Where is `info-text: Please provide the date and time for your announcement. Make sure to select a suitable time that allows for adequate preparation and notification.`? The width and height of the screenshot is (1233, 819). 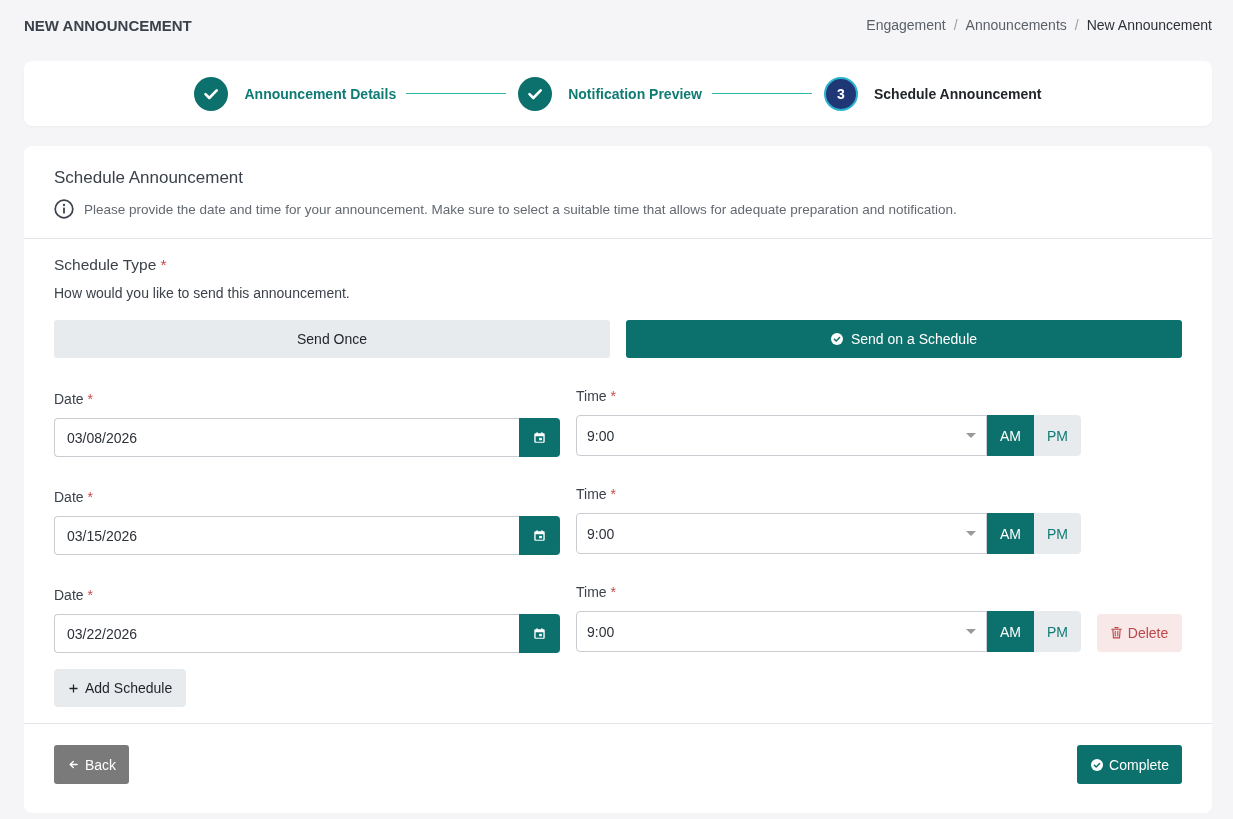
info-text: Please provide the date and time for your announcement. Make sure to select a suitable time that allows for adequate preparation and notification. is located at coordinates (520, 209).